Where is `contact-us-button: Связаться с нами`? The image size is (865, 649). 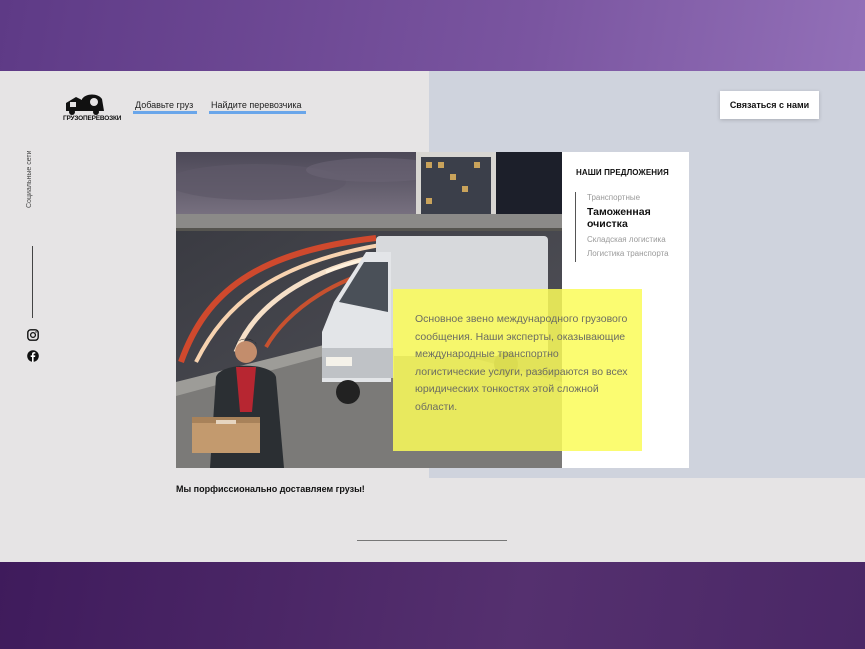 contact-us-button: Связаться с нами is located at coordinates (769, 105).